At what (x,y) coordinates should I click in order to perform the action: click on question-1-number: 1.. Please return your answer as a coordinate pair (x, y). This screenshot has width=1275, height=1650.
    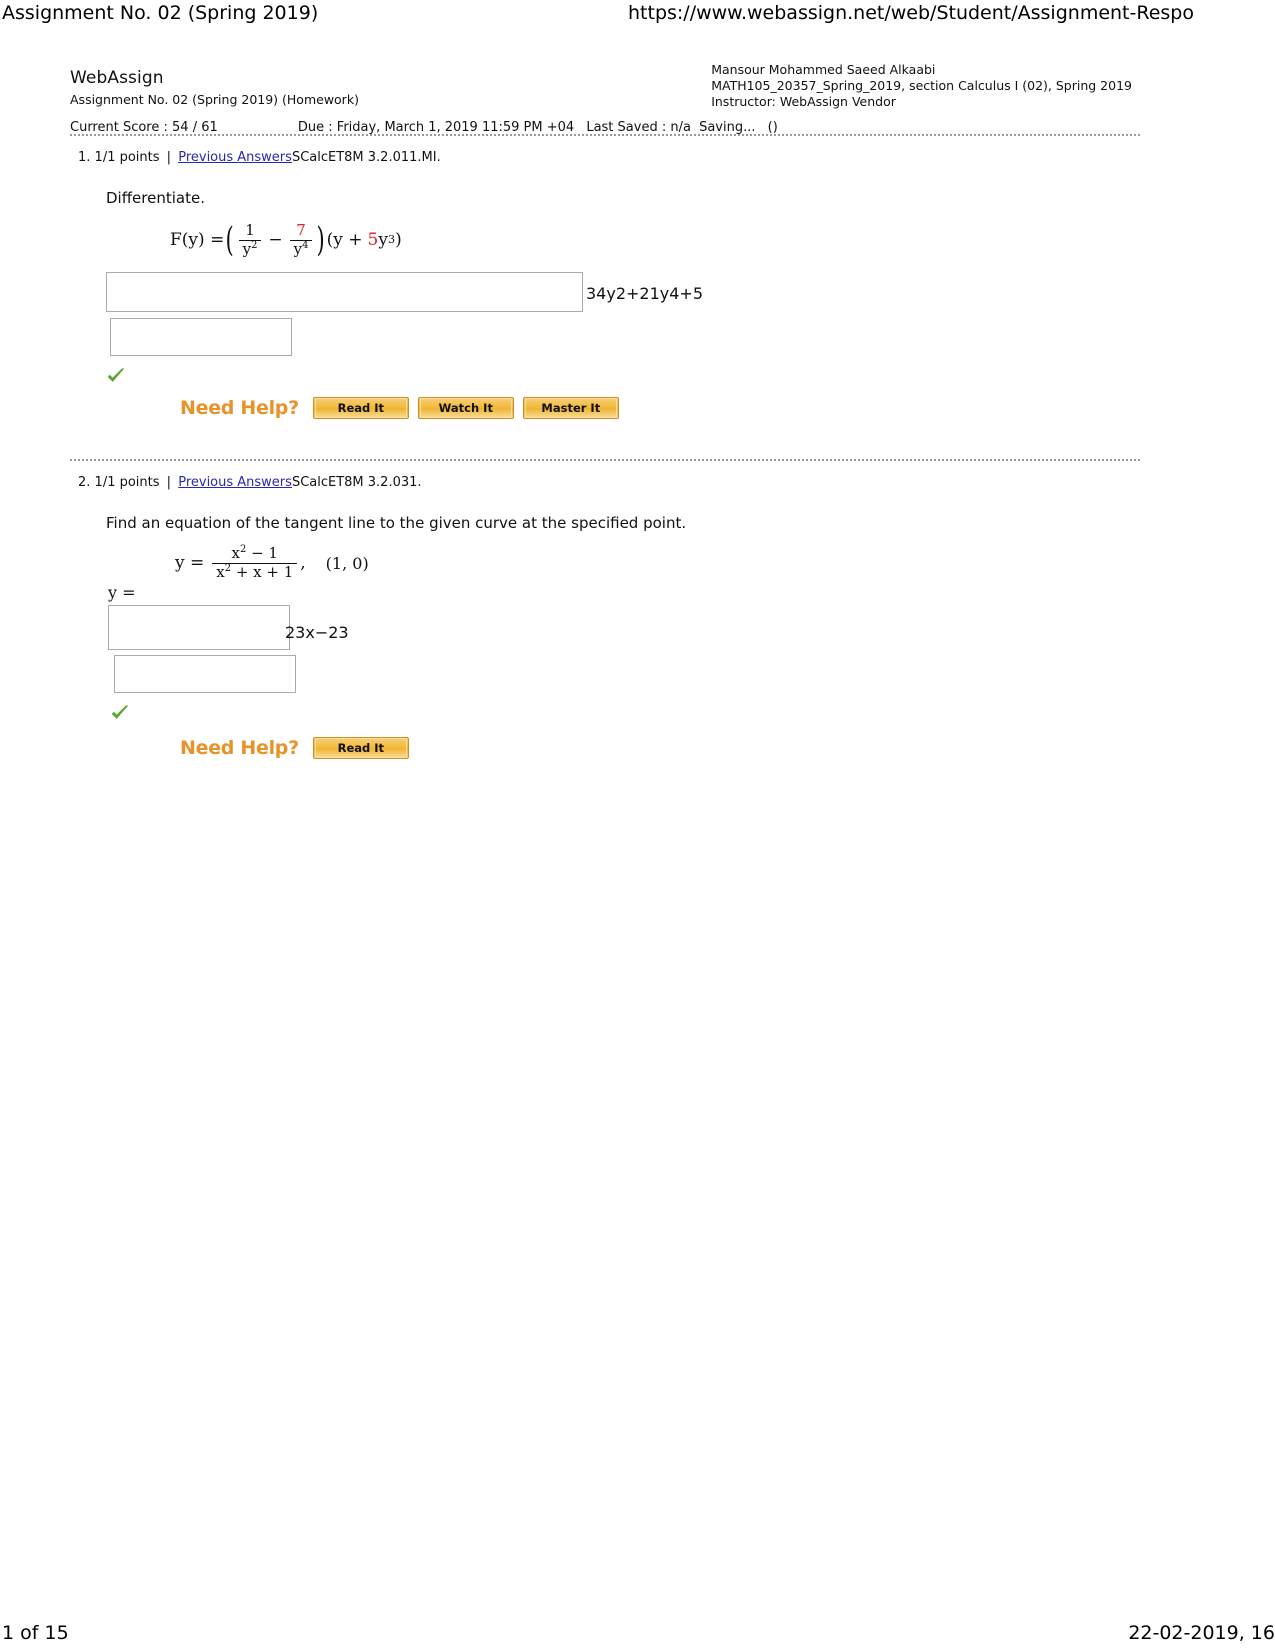
    Looking at the image, I should click on (84, 157).